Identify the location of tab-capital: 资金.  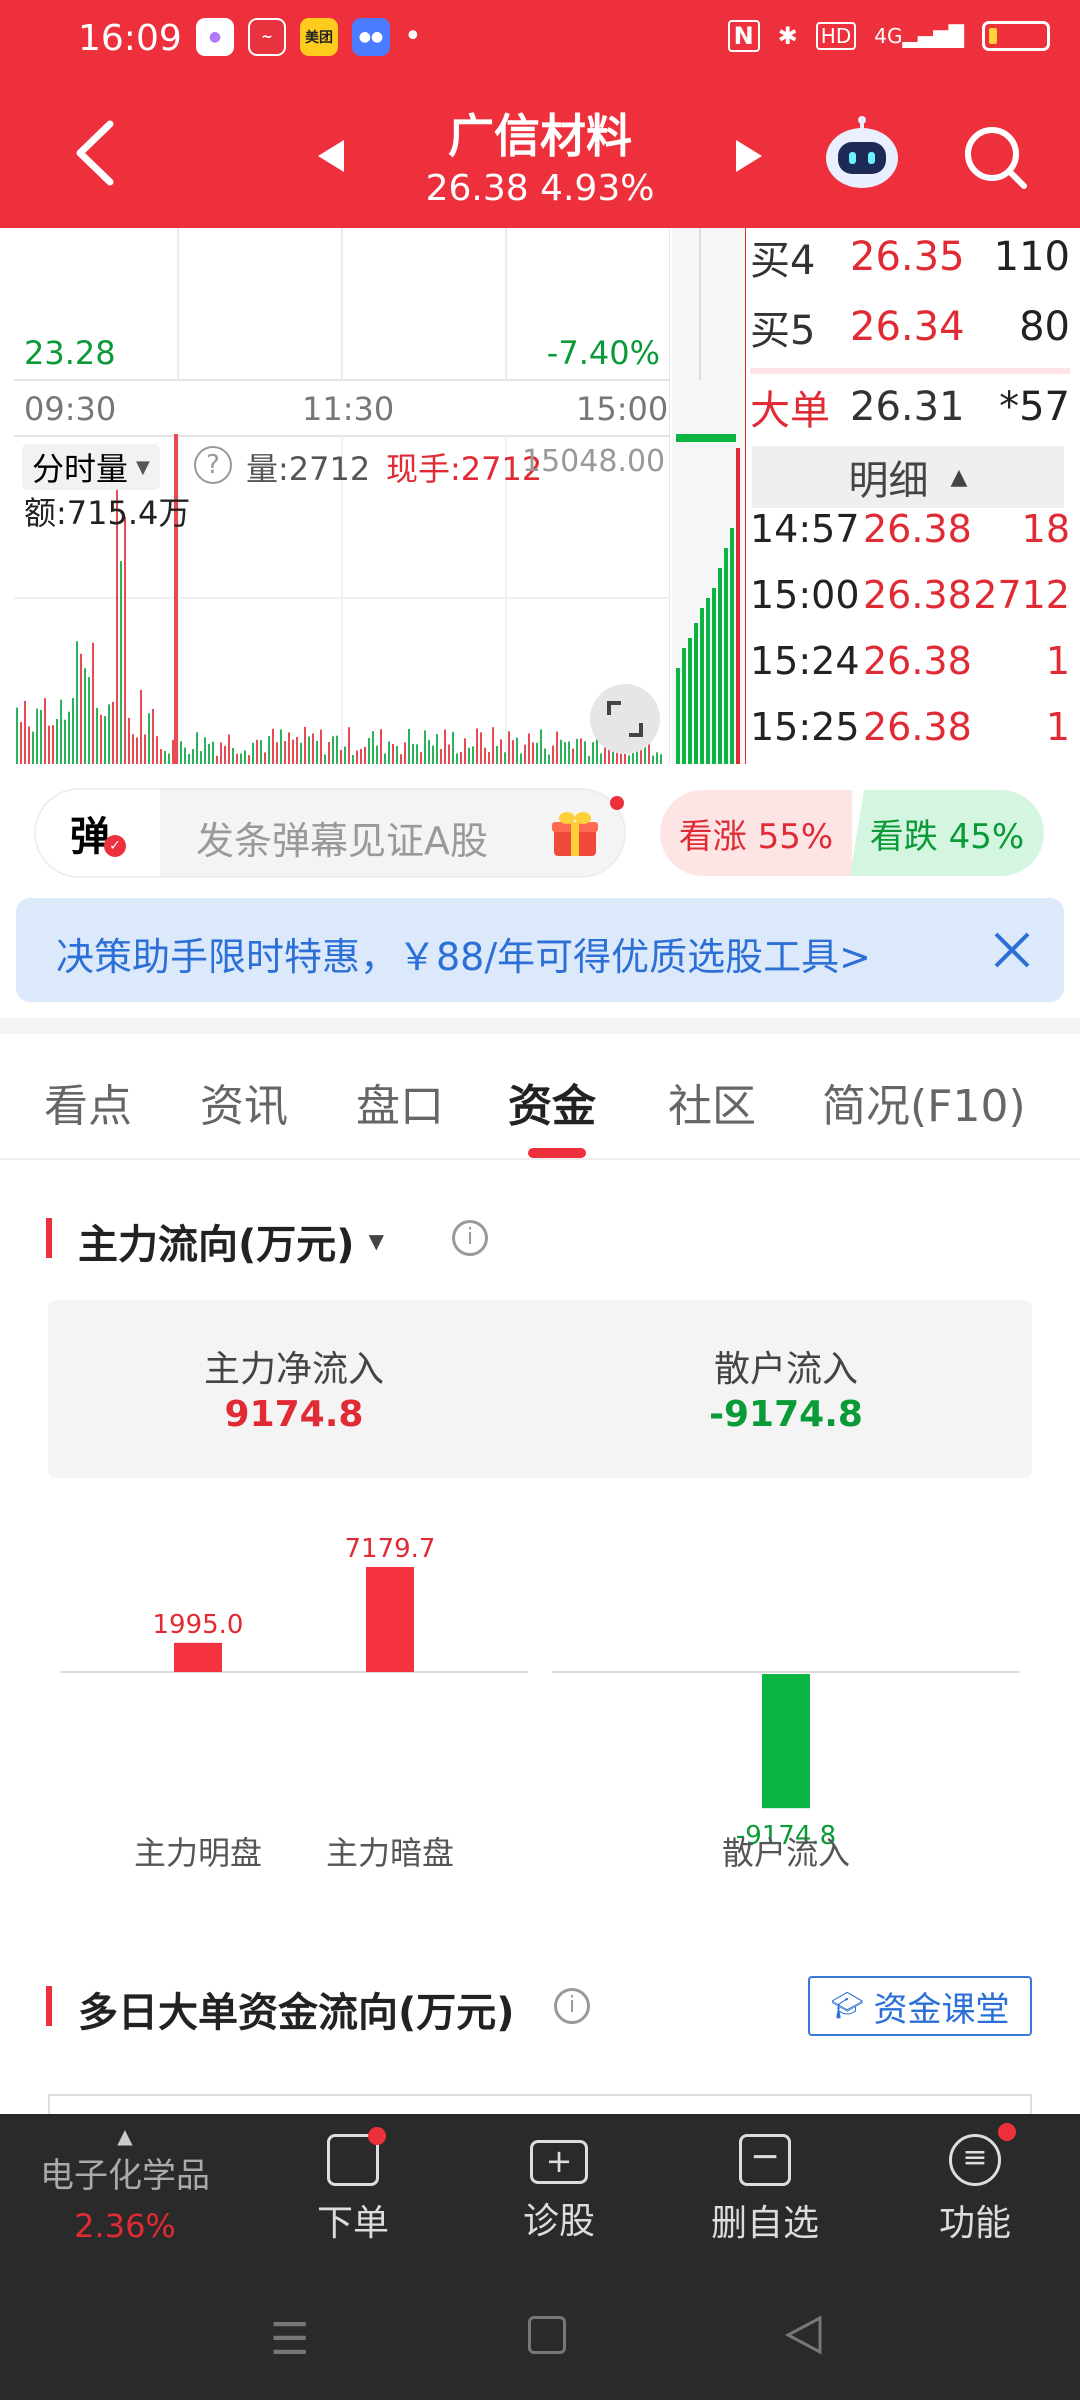
(552, 1102).